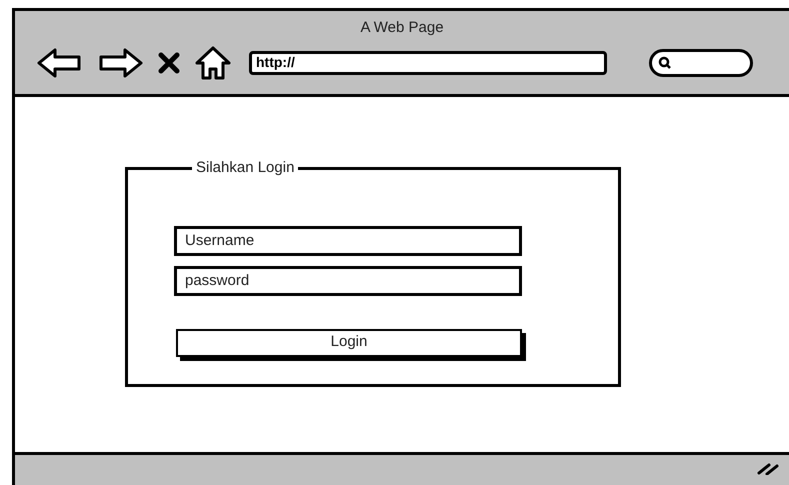 This screenshot has width=789, height=485. I want to click on home-icon, so click(213, 63).